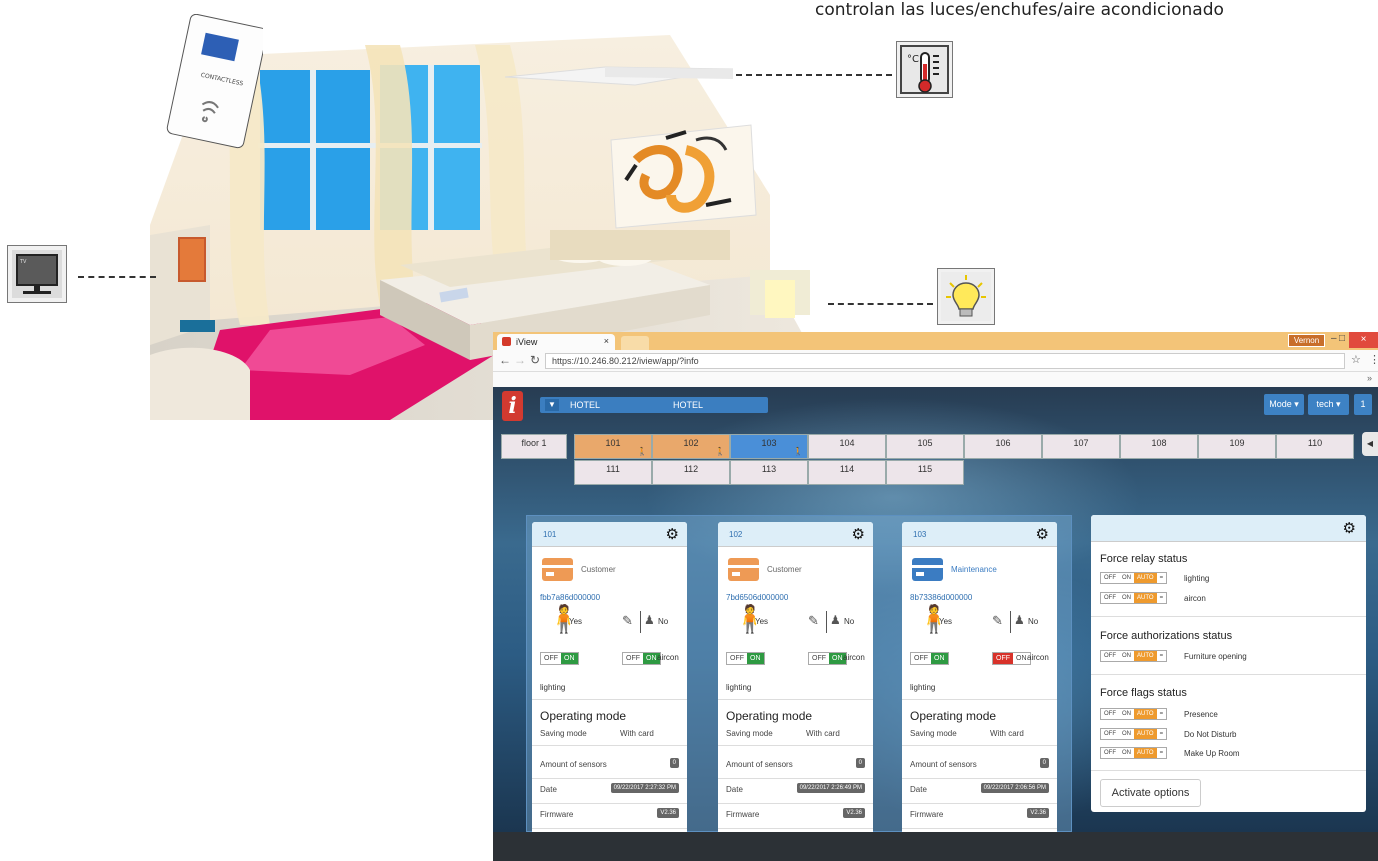 The width and height of the screenshot is (1378, 861). I want to click on forward-arrow-icon: →, so click(520, 360).